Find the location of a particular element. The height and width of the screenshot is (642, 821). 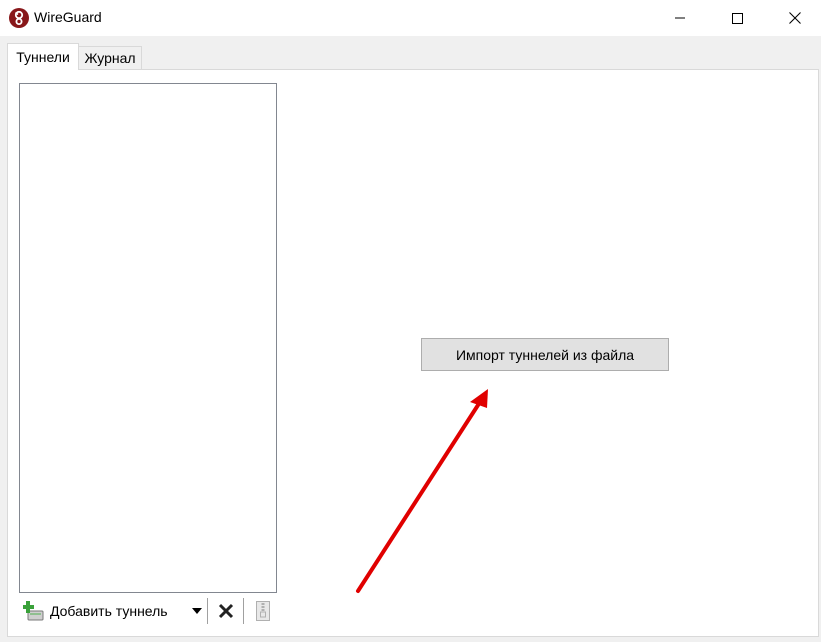

export-zip-icon is located at coordinates (263, 611).